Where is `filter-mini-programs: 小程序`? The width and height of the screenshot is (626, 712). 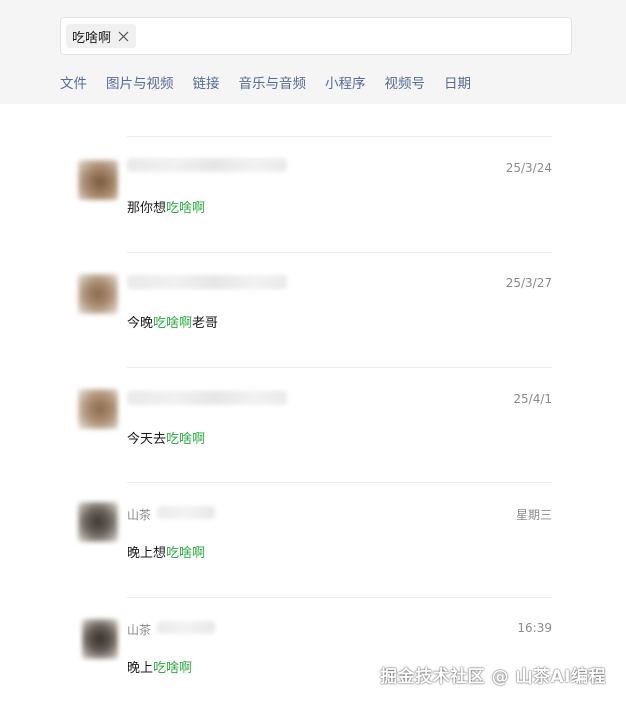 filter-mini-programs: 小程序 is located at coordinates (345, 82).